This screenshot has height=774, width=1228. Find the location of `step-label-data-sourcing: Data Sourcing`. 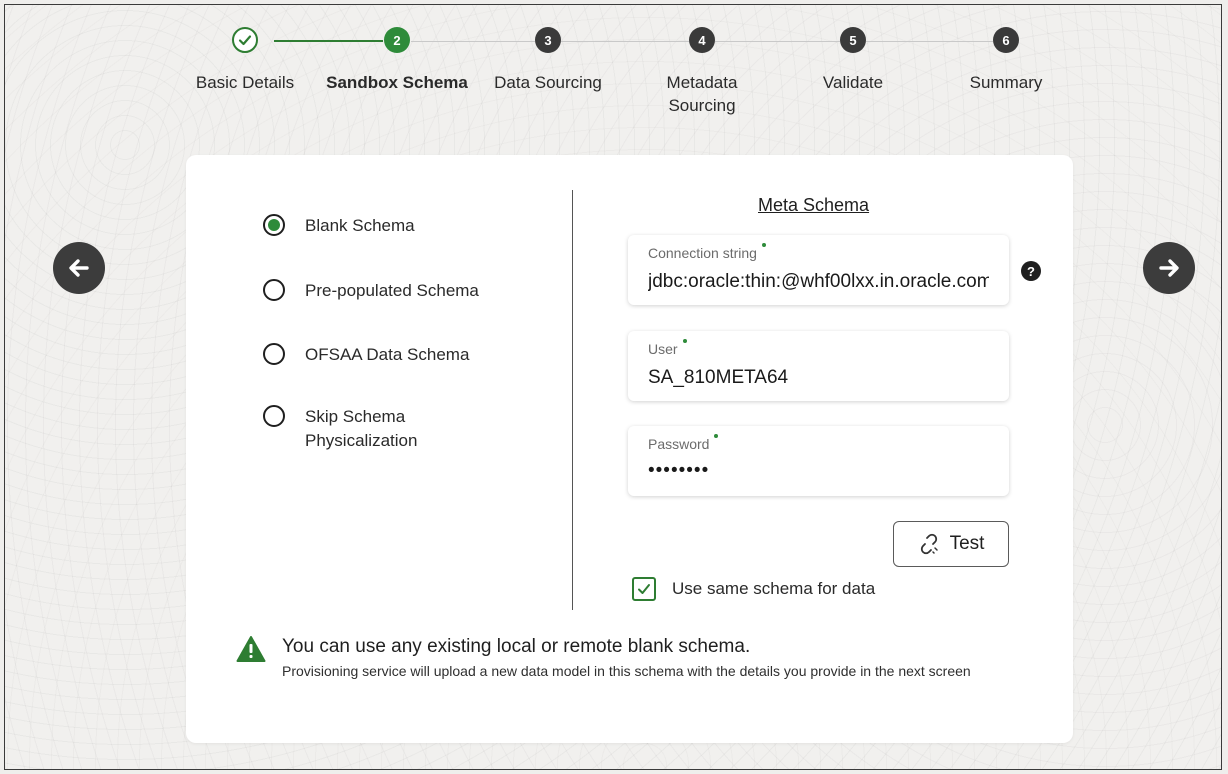

step-label-data-sourcing: Data Sourcing is located at coordinates (548, 82).